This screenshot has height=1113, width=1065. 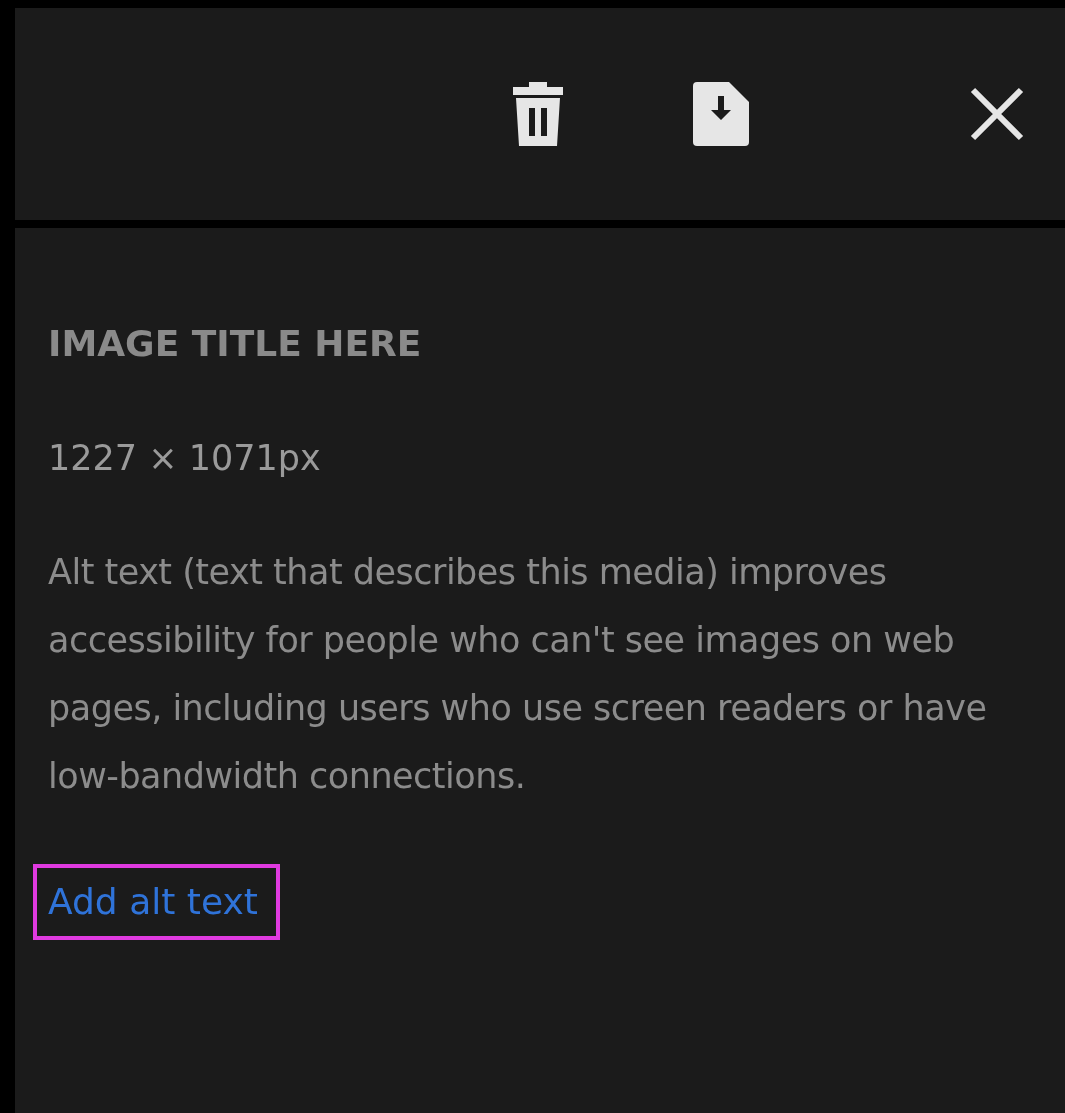 I want to click on close-icon, so click(x=997, y=114).